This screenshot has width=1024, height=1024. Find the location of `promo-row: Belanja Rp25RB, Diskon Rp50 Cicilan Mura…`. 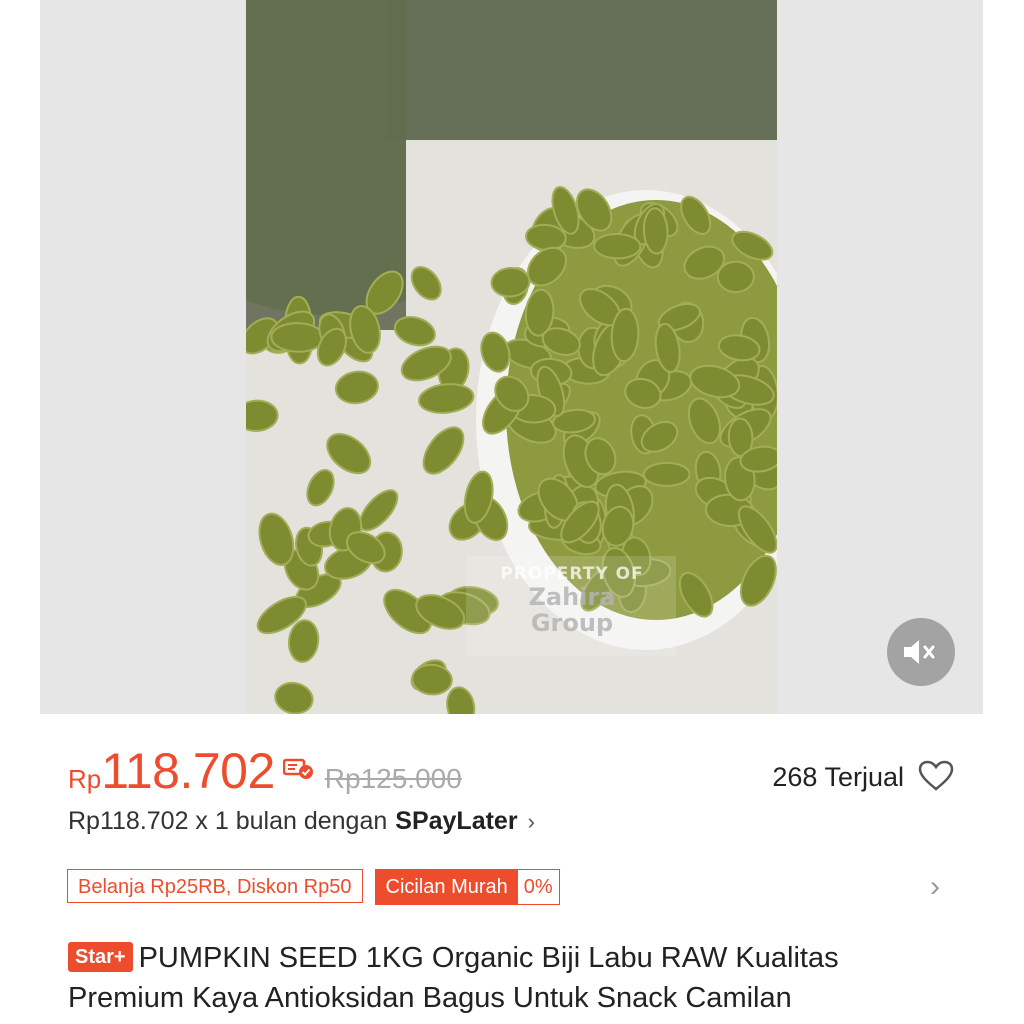

promo-row: Belanja Rp25RB, Diskon Rp50 Cicilan Mura… is located at coordinates (313, 887).